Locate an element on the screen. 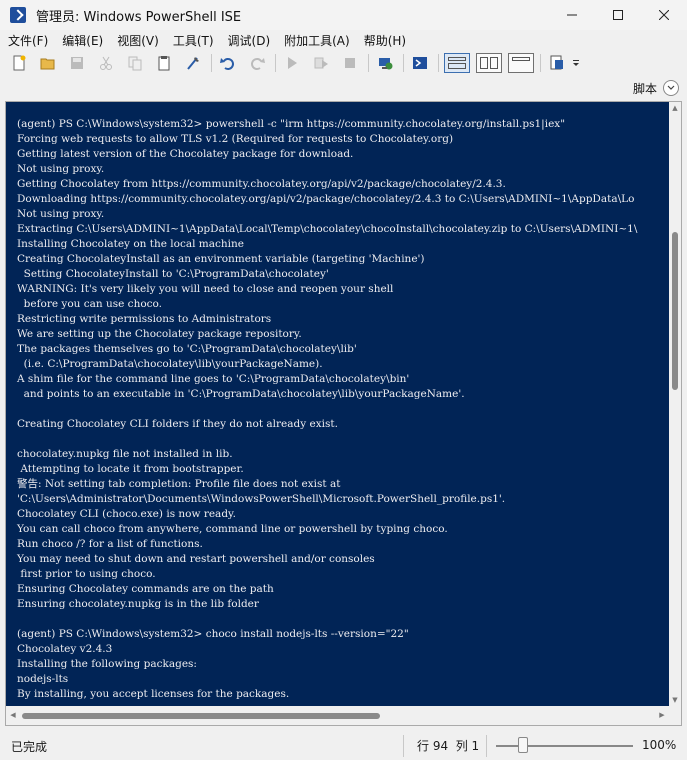 This screenshot has width=687, height=760. console-line: Chocolatey CLI (choco.exe) is now ready. is located at coordinates (126, 514).